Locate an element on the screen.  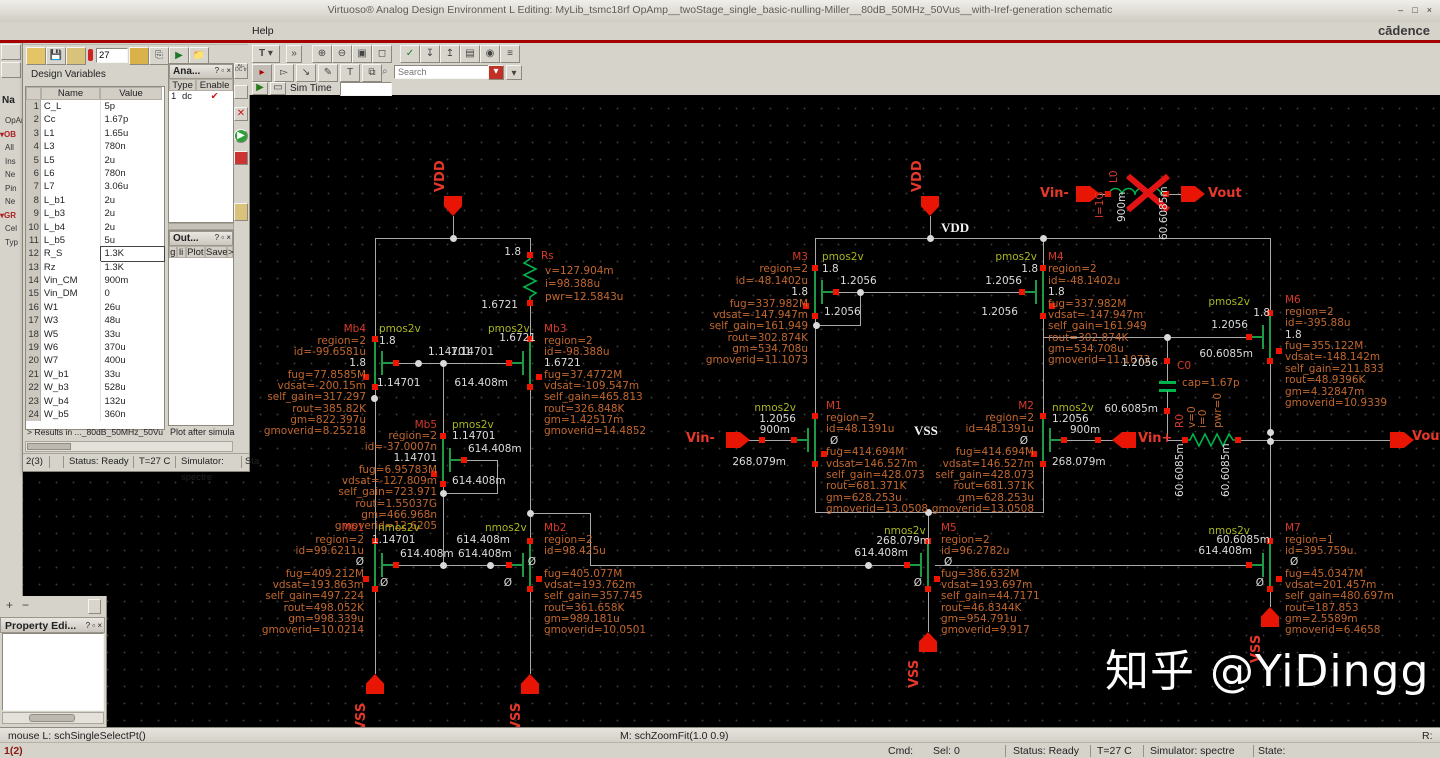
pe-hscrollbar is located at coordinates (53, 718).